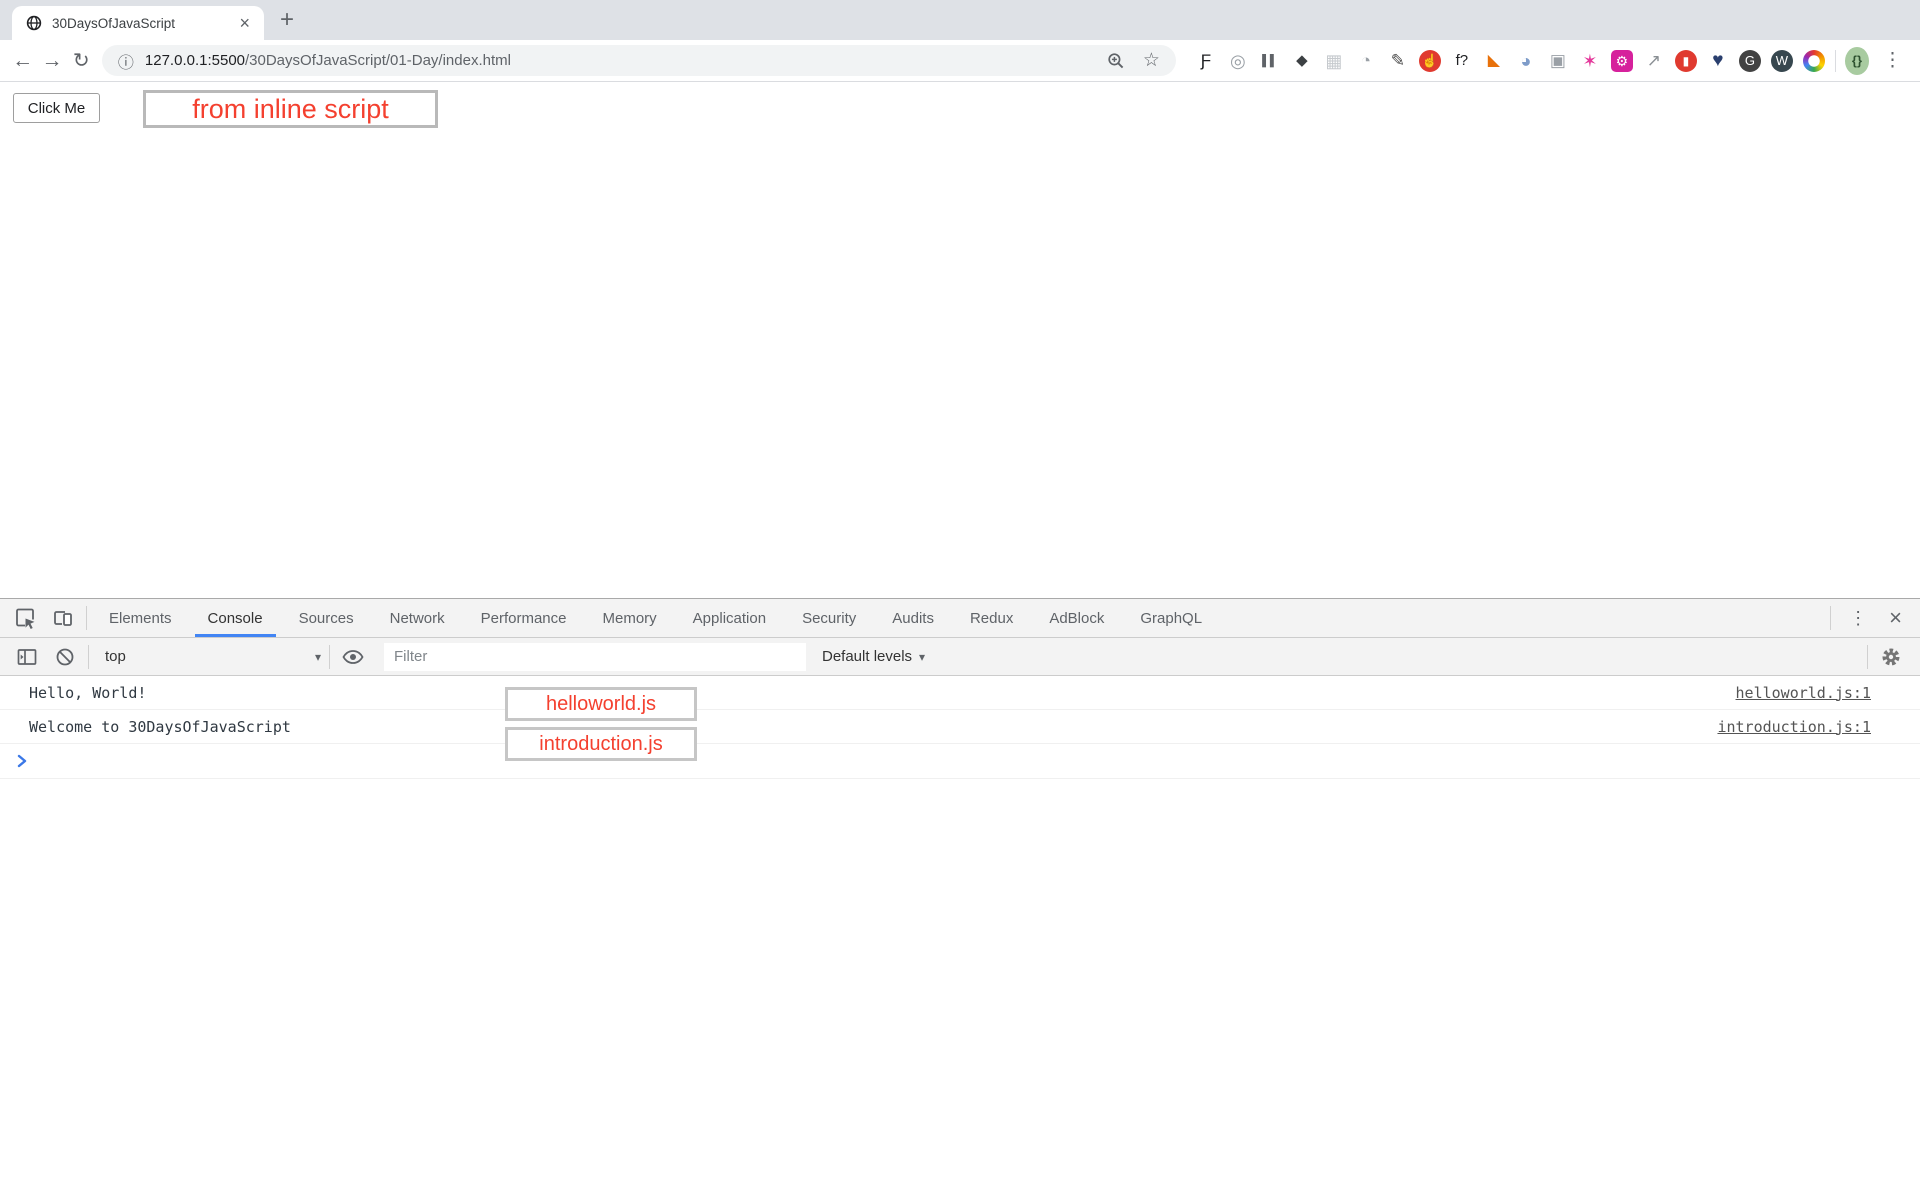 The image size is (1920, 1200). I want to click on source-link: introduction.js:1, so click(1794, 727).